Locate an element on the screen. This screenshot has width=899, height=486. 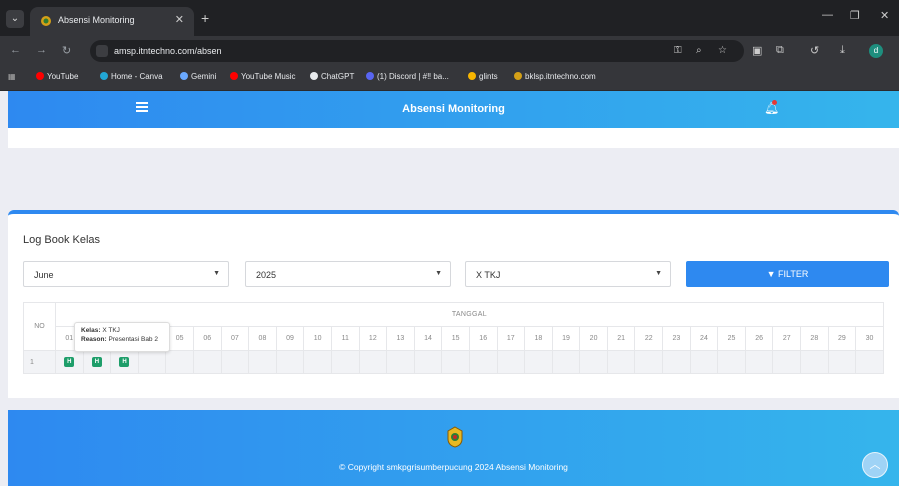
window-close-icon: ✕ is located at coordinates (884, 15).